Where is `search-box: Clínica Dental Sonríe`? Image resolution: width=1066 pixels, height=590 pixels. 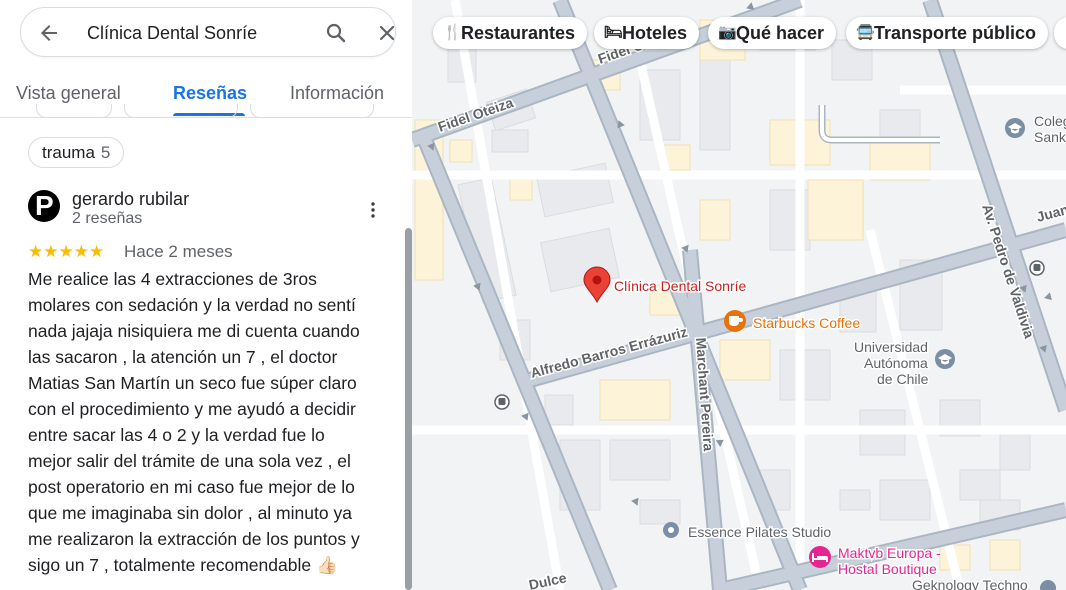
search-box: Clínica Dental Sonríe is located at coordinates (208, 32).